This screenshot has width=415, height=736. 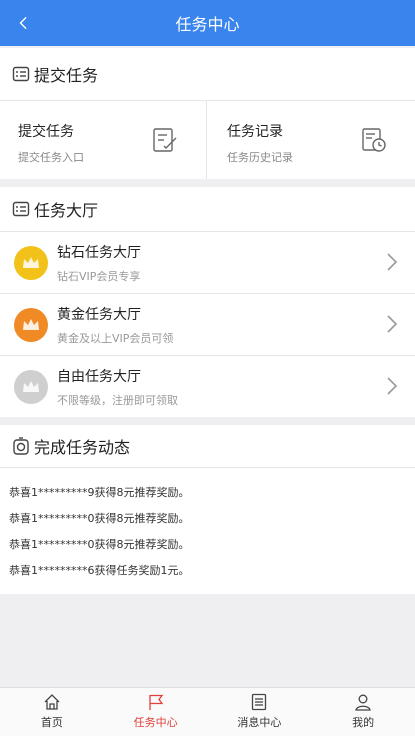 I want to click on hall-item-subtitle: 不限等级，注册即可领取, so click(x=117, y=400).